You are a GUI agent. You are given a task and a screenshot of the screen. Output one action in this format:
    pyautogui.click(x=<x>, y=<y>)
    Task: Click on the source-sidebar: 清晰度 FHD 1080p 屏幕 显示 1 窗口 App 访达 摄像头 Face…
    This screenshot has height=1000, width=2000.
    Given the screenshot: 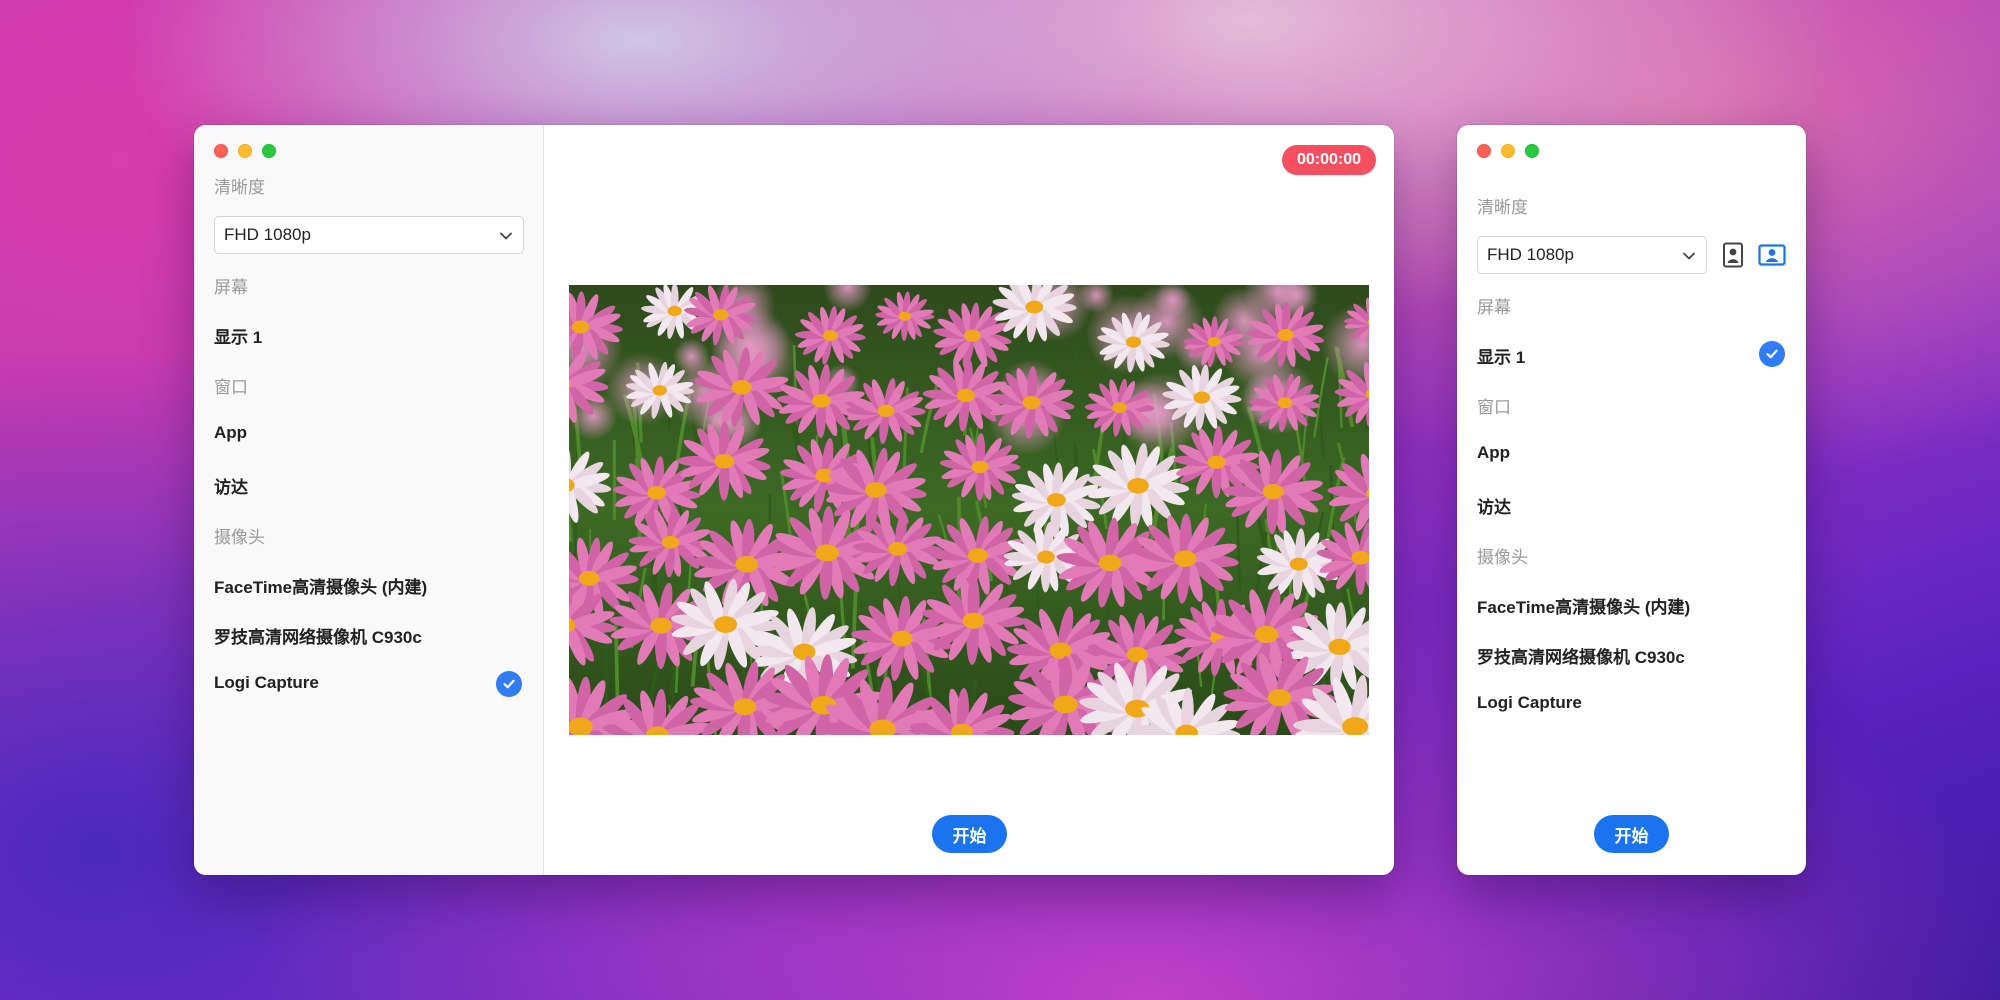 What is the action you would take?
    pyautogui.click(x=369, y=500)
    